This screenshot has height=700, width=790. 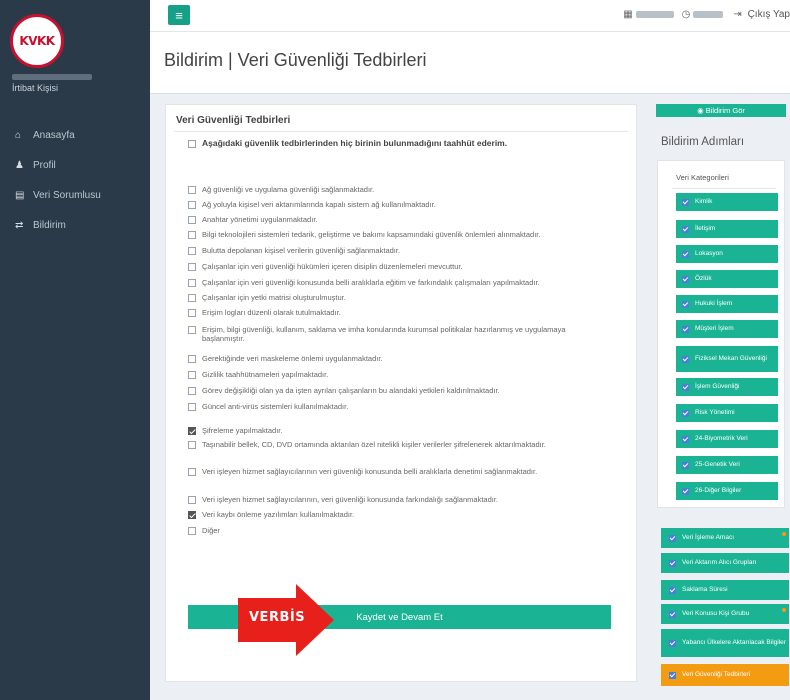 I want to click on top-bar: ≡ ▦ ◷ ⇥ Çıkış Yap, so click(x=470, y=16).